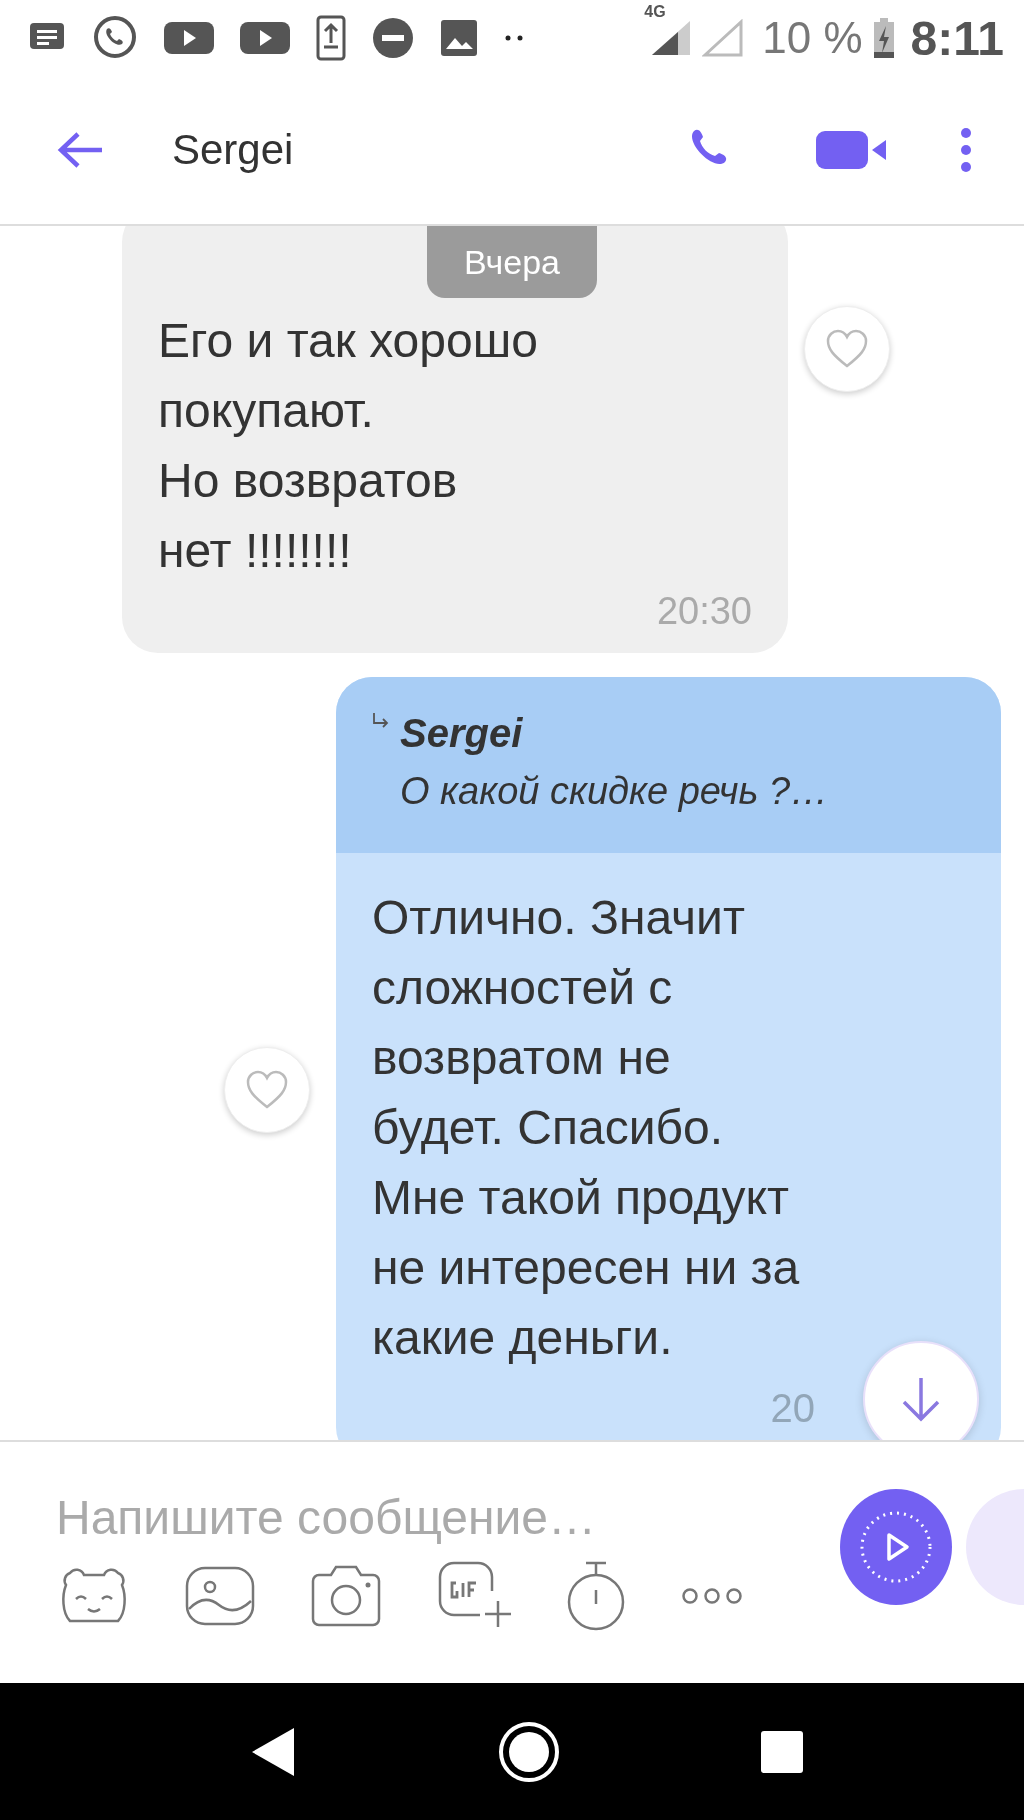 This screenshot has width=1024, height=1820. What do you see at coordinates (220, 1596) in the screenshot?
I see `gallery-icon` at bounding box center [220, 1596].